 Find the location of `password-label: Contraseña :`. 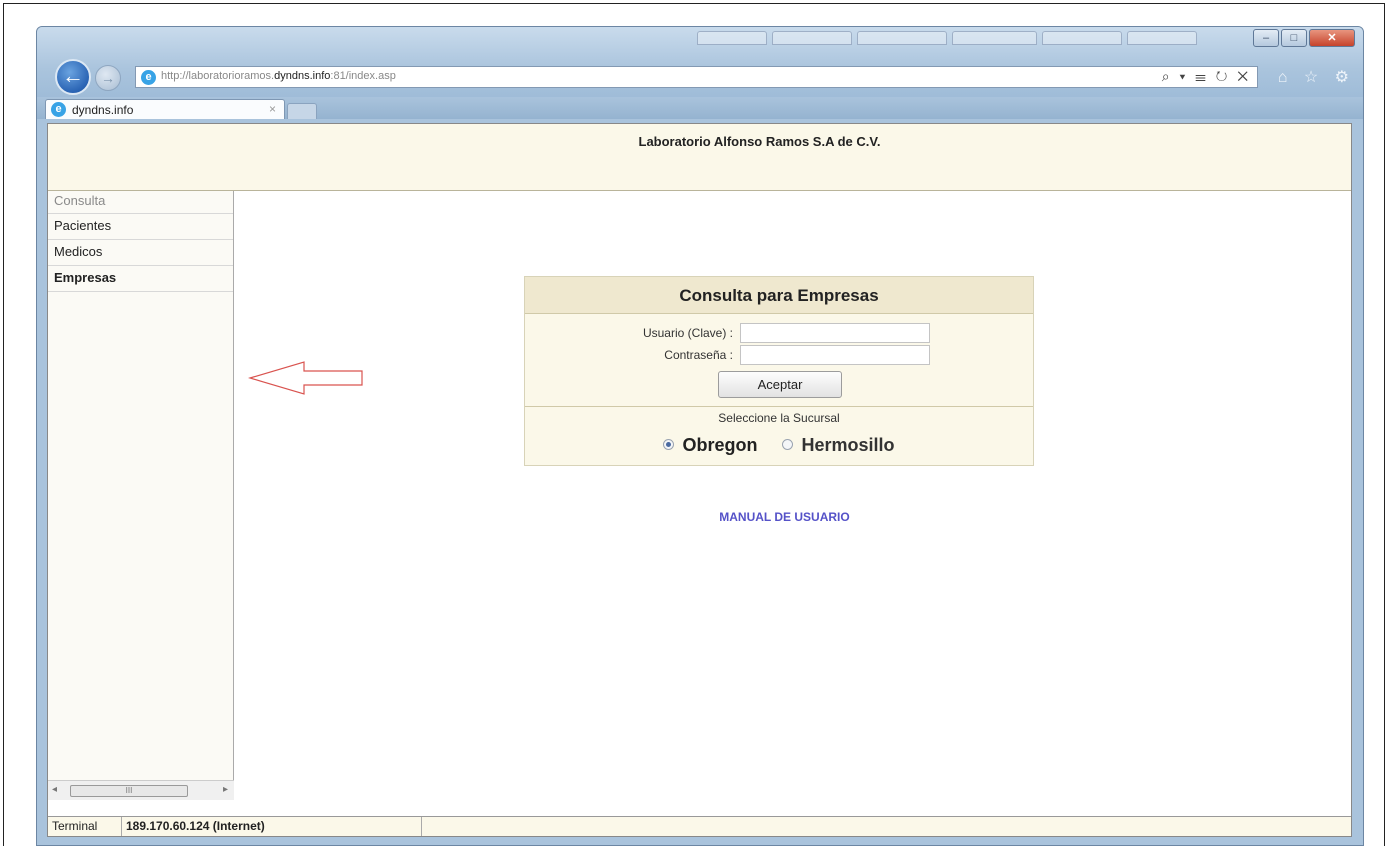

password-label: Contraseña : is located at coordinates (698, 355).